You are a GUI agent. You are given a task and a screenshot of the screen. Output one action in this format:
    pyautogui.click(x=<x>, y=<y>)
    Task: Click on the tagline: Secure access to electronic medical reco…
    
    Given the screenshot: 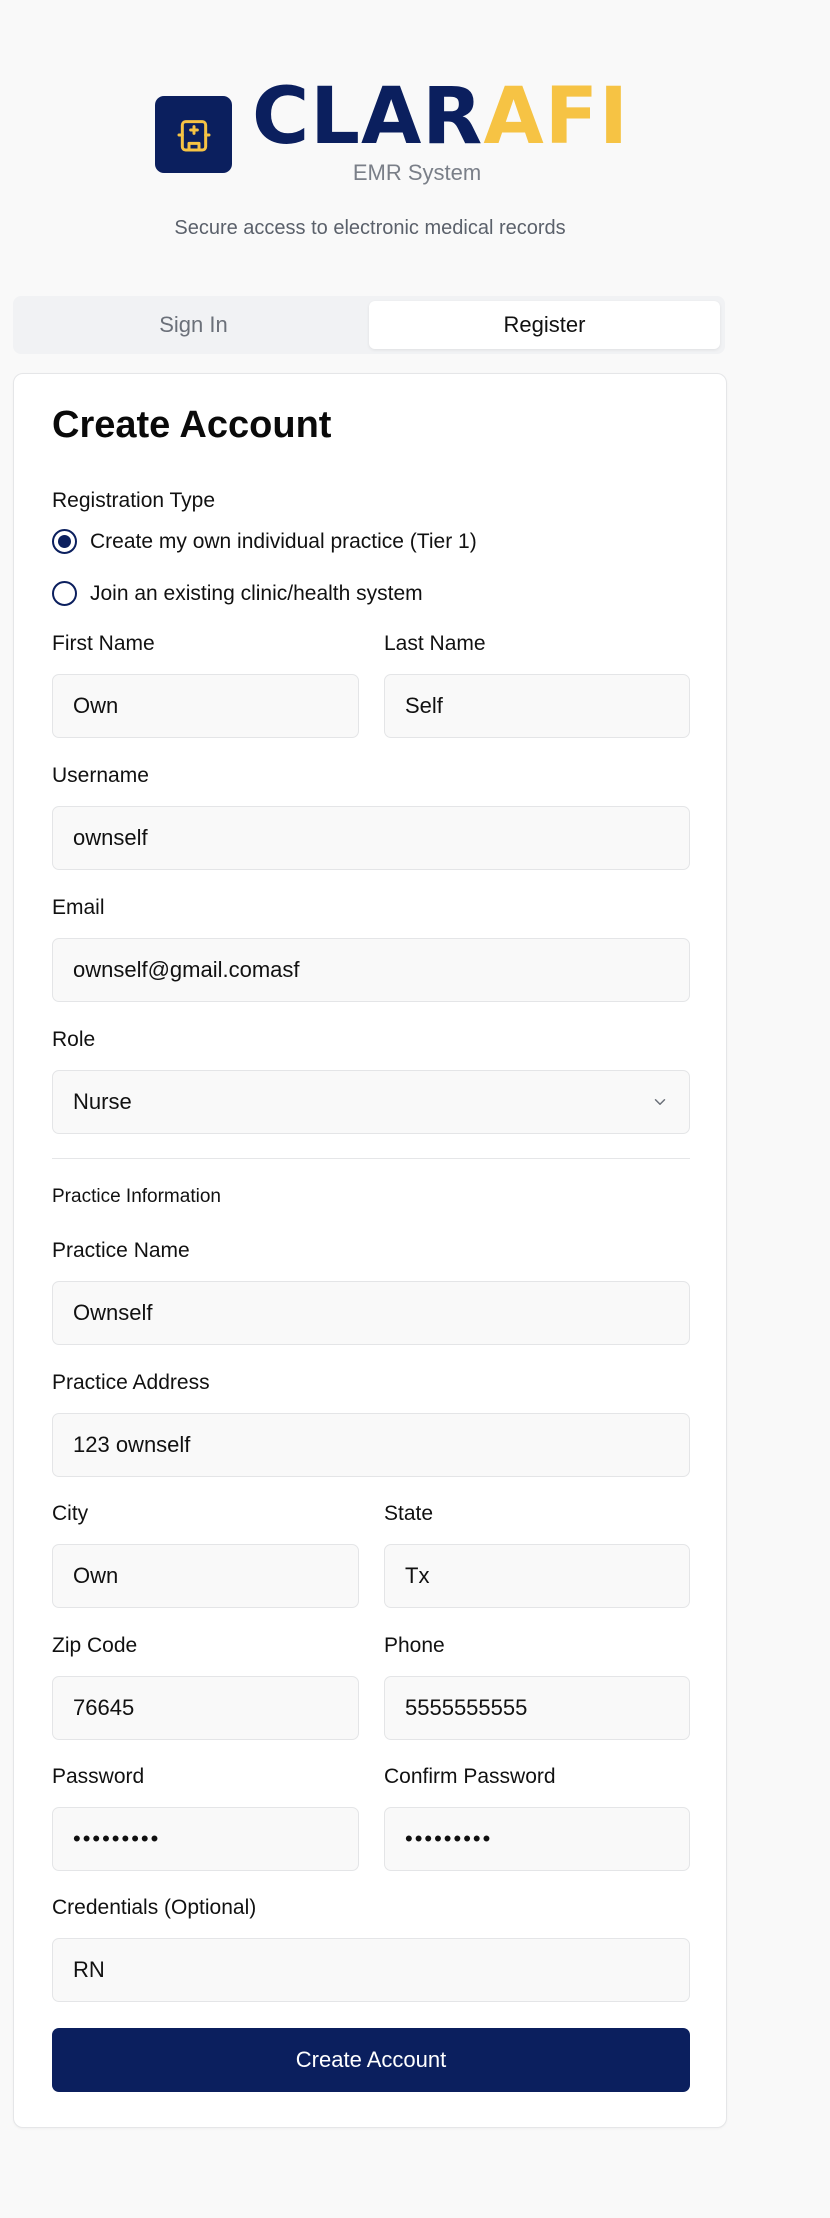 What is the action you would take?
    pyautogui.click(x=370, y=228)
    